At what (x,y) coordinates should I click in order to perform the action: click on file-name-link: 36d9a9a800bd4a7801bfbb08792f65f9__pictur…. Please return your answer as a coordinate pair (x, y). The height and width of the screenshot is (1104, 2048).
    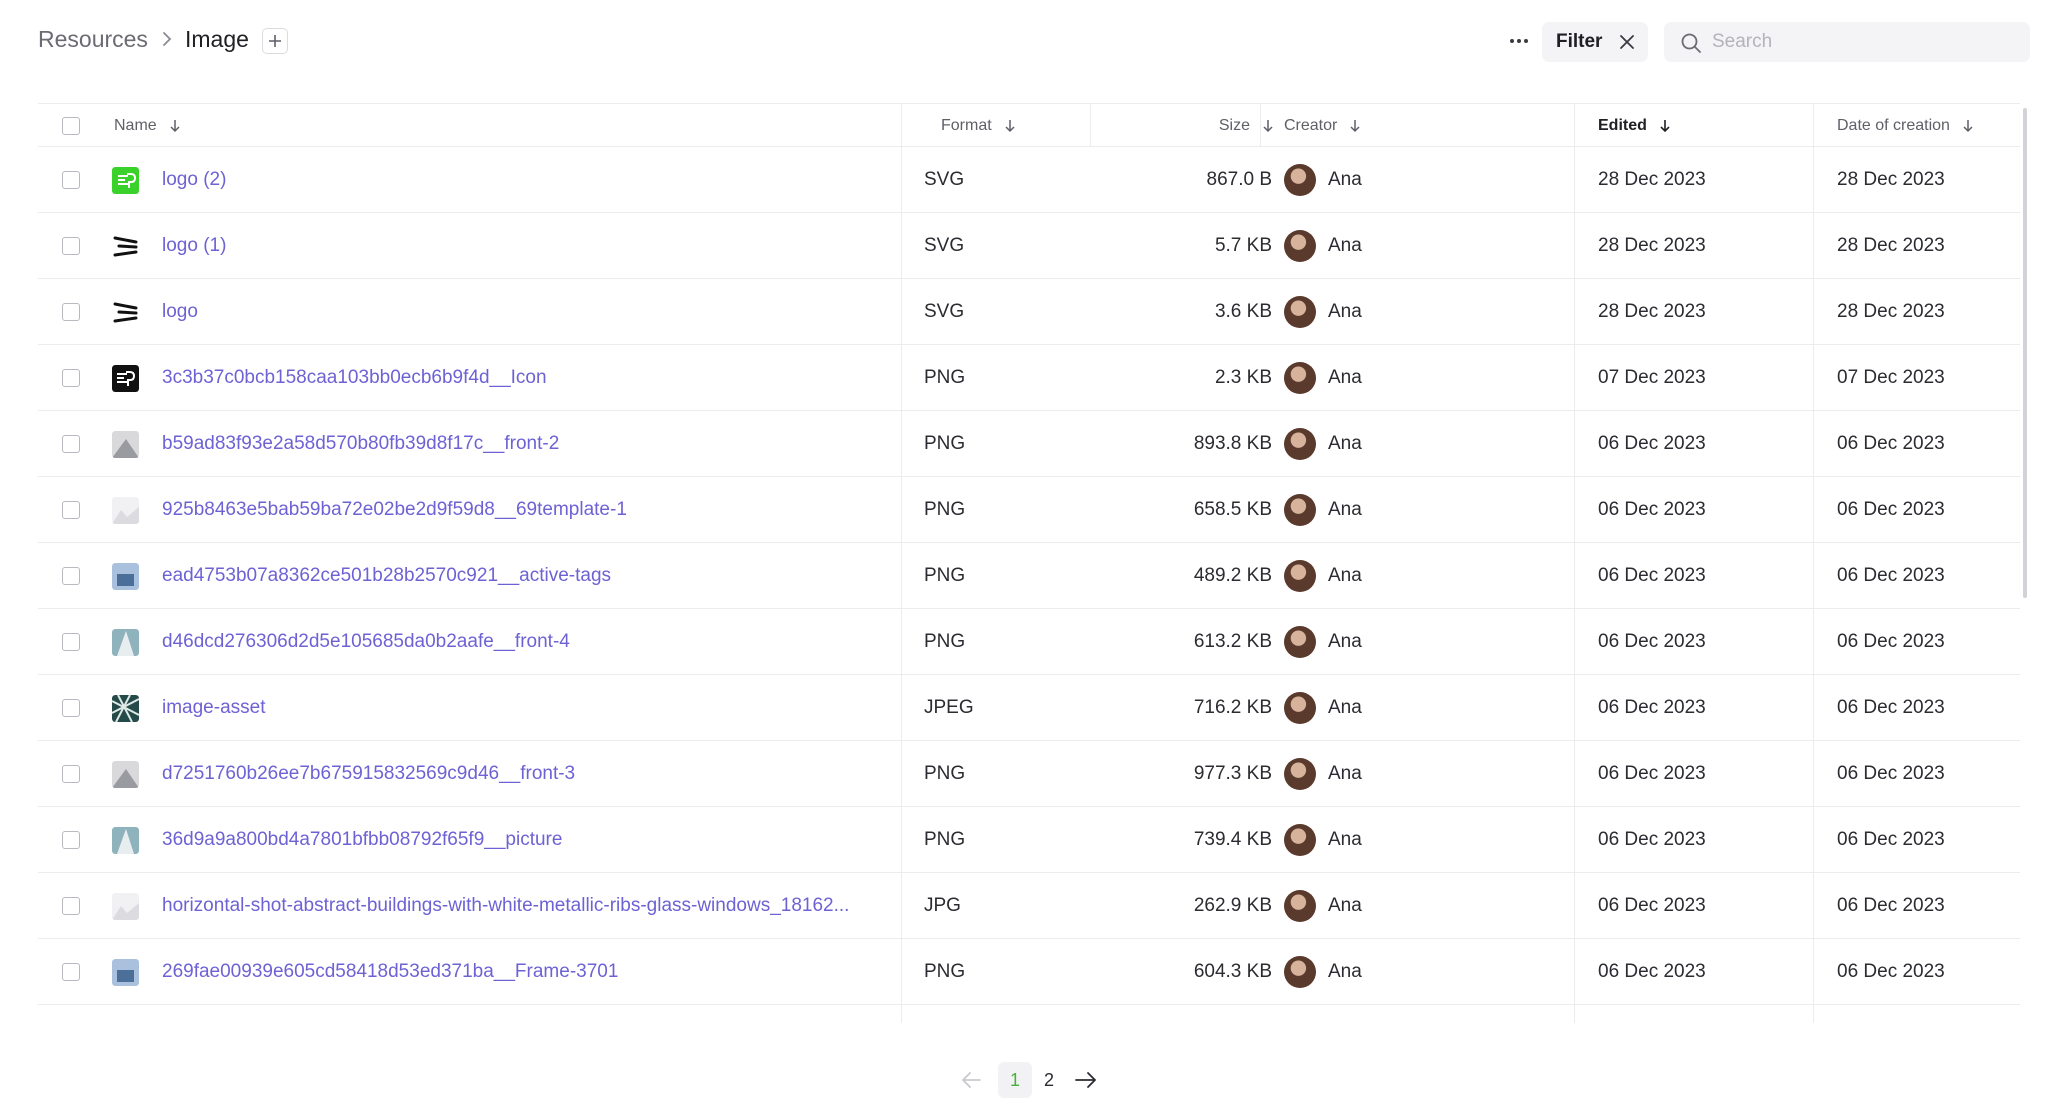
    Looking at the image, I should click on (362, 840).